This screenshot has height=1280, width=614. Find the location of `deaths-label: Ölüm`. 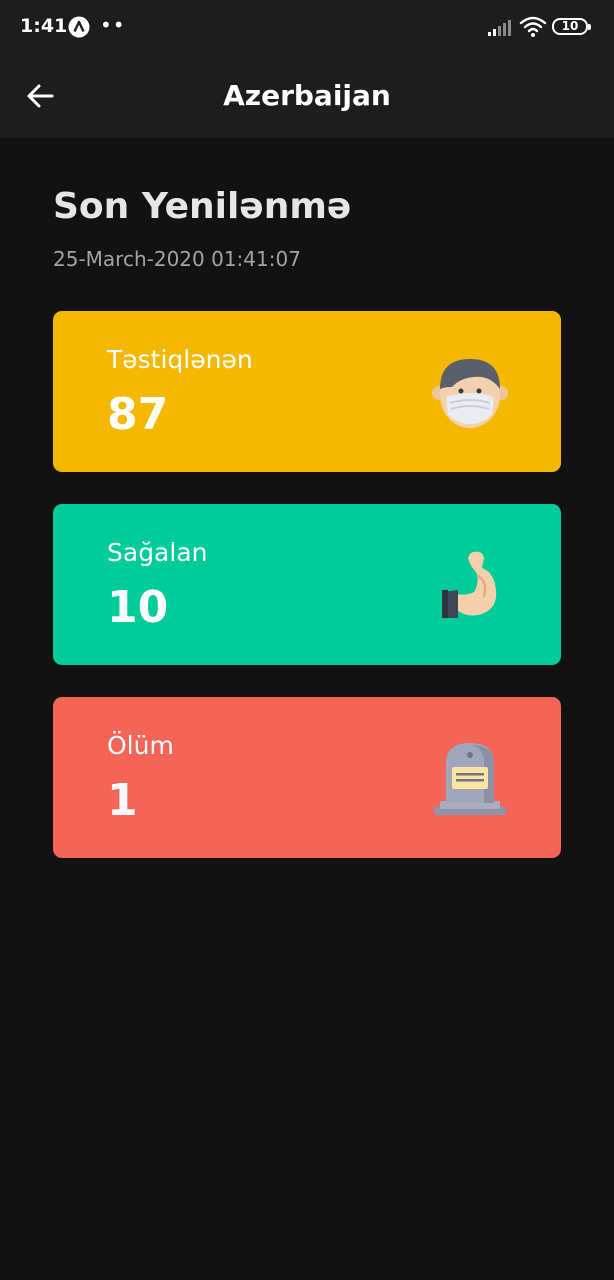

deaths-label: Ölüm is located at coordinates (140, 745).